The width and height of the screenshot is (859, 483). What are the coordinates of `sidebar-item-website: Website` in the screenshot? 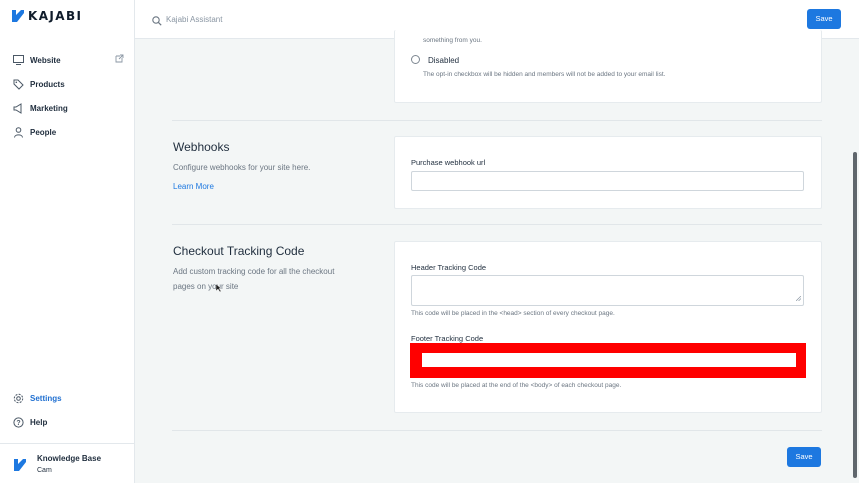 It's located at (68, 60).